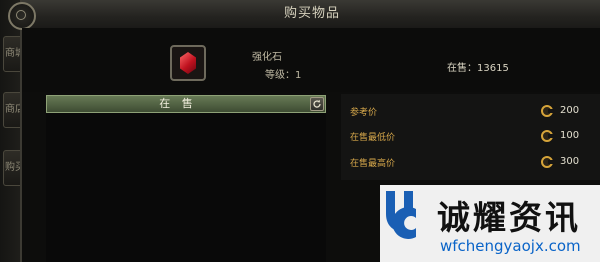 This screenshot has width=600, height=262. Describe the element at coordinates (267, 57) in the screenshot. I see `item-name: 强化石` at that location.